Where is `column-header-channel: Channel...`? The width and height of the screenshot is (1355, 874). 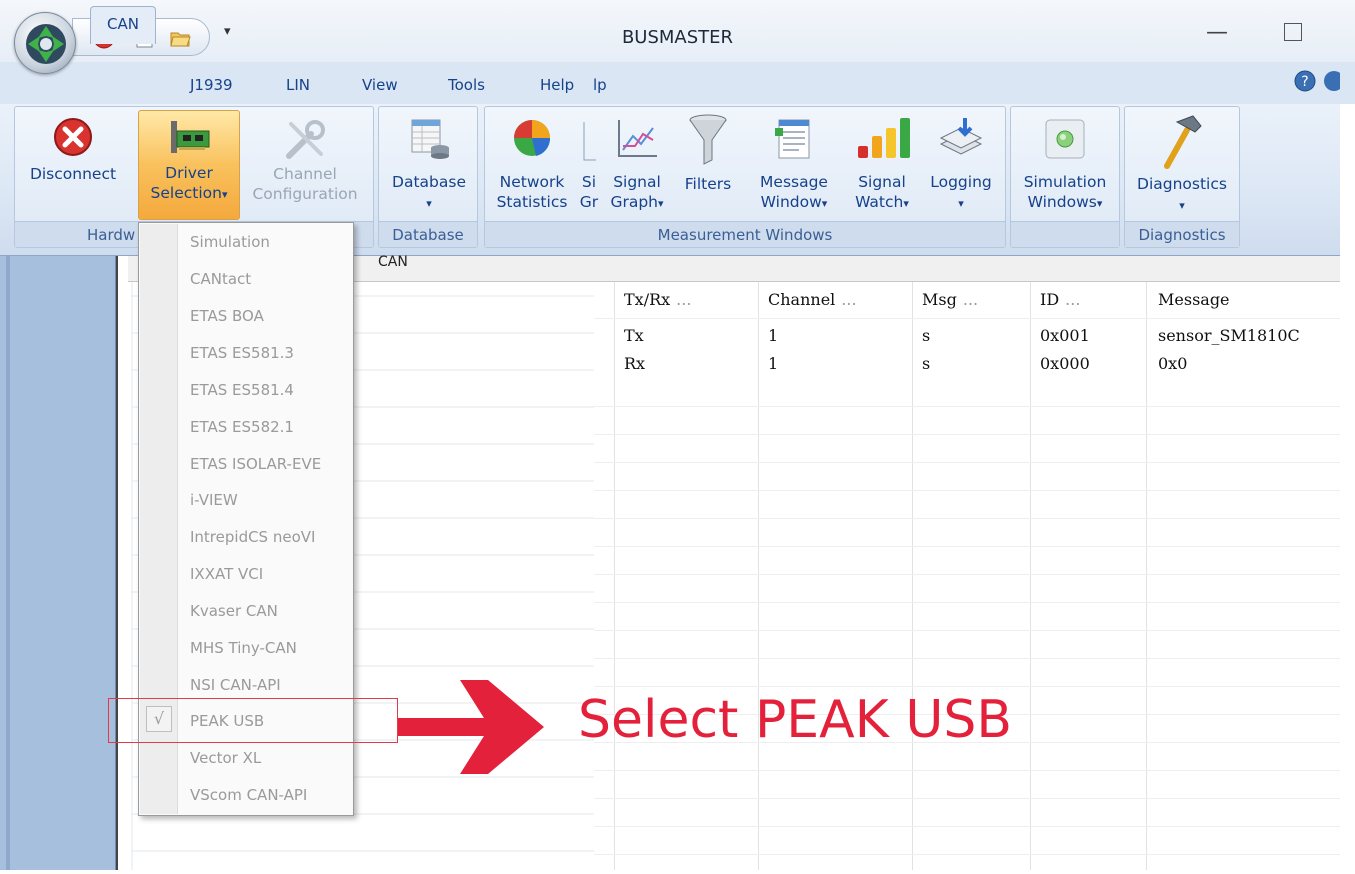 column-header-channel: Channel... is located at coordinates (812, 299).